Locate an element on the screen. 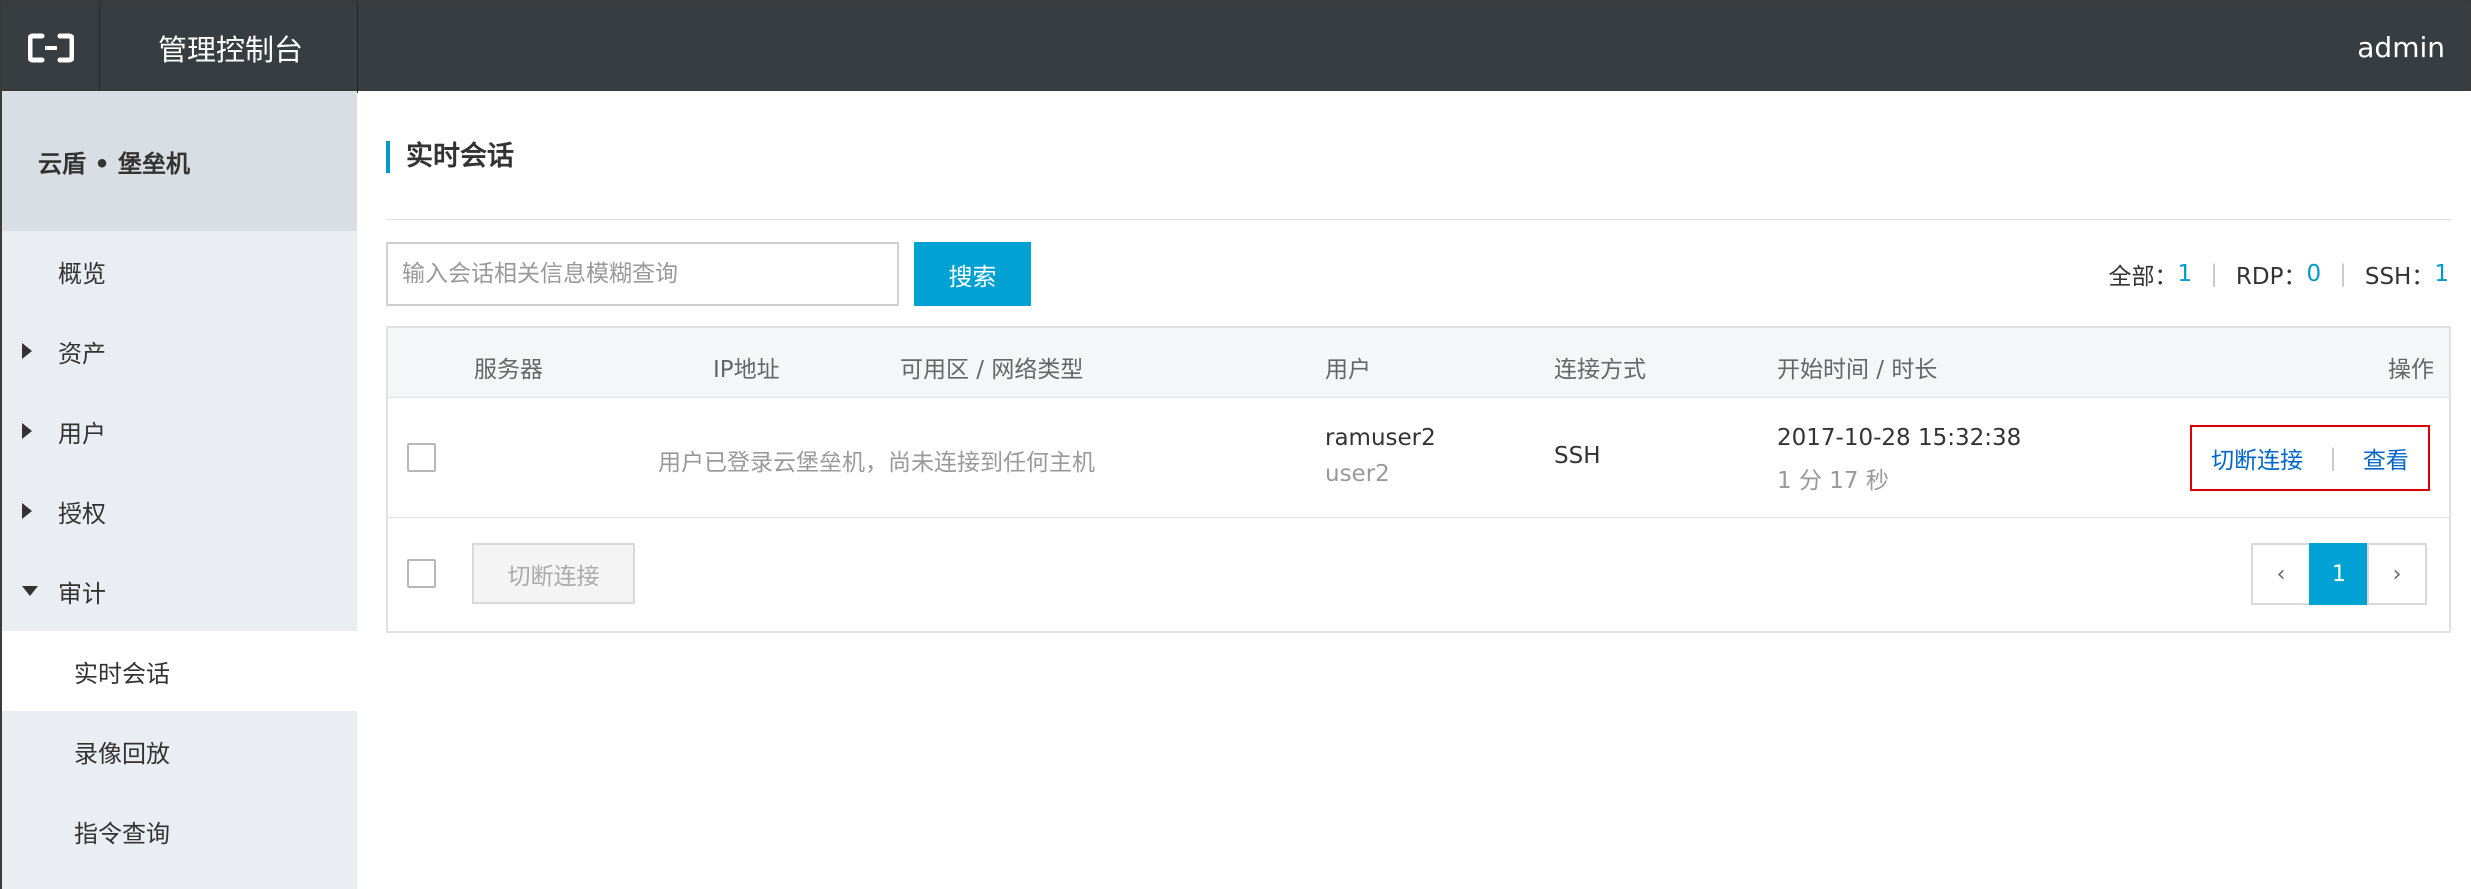  view-link: 查看 is located at coordinates (2386, 458).